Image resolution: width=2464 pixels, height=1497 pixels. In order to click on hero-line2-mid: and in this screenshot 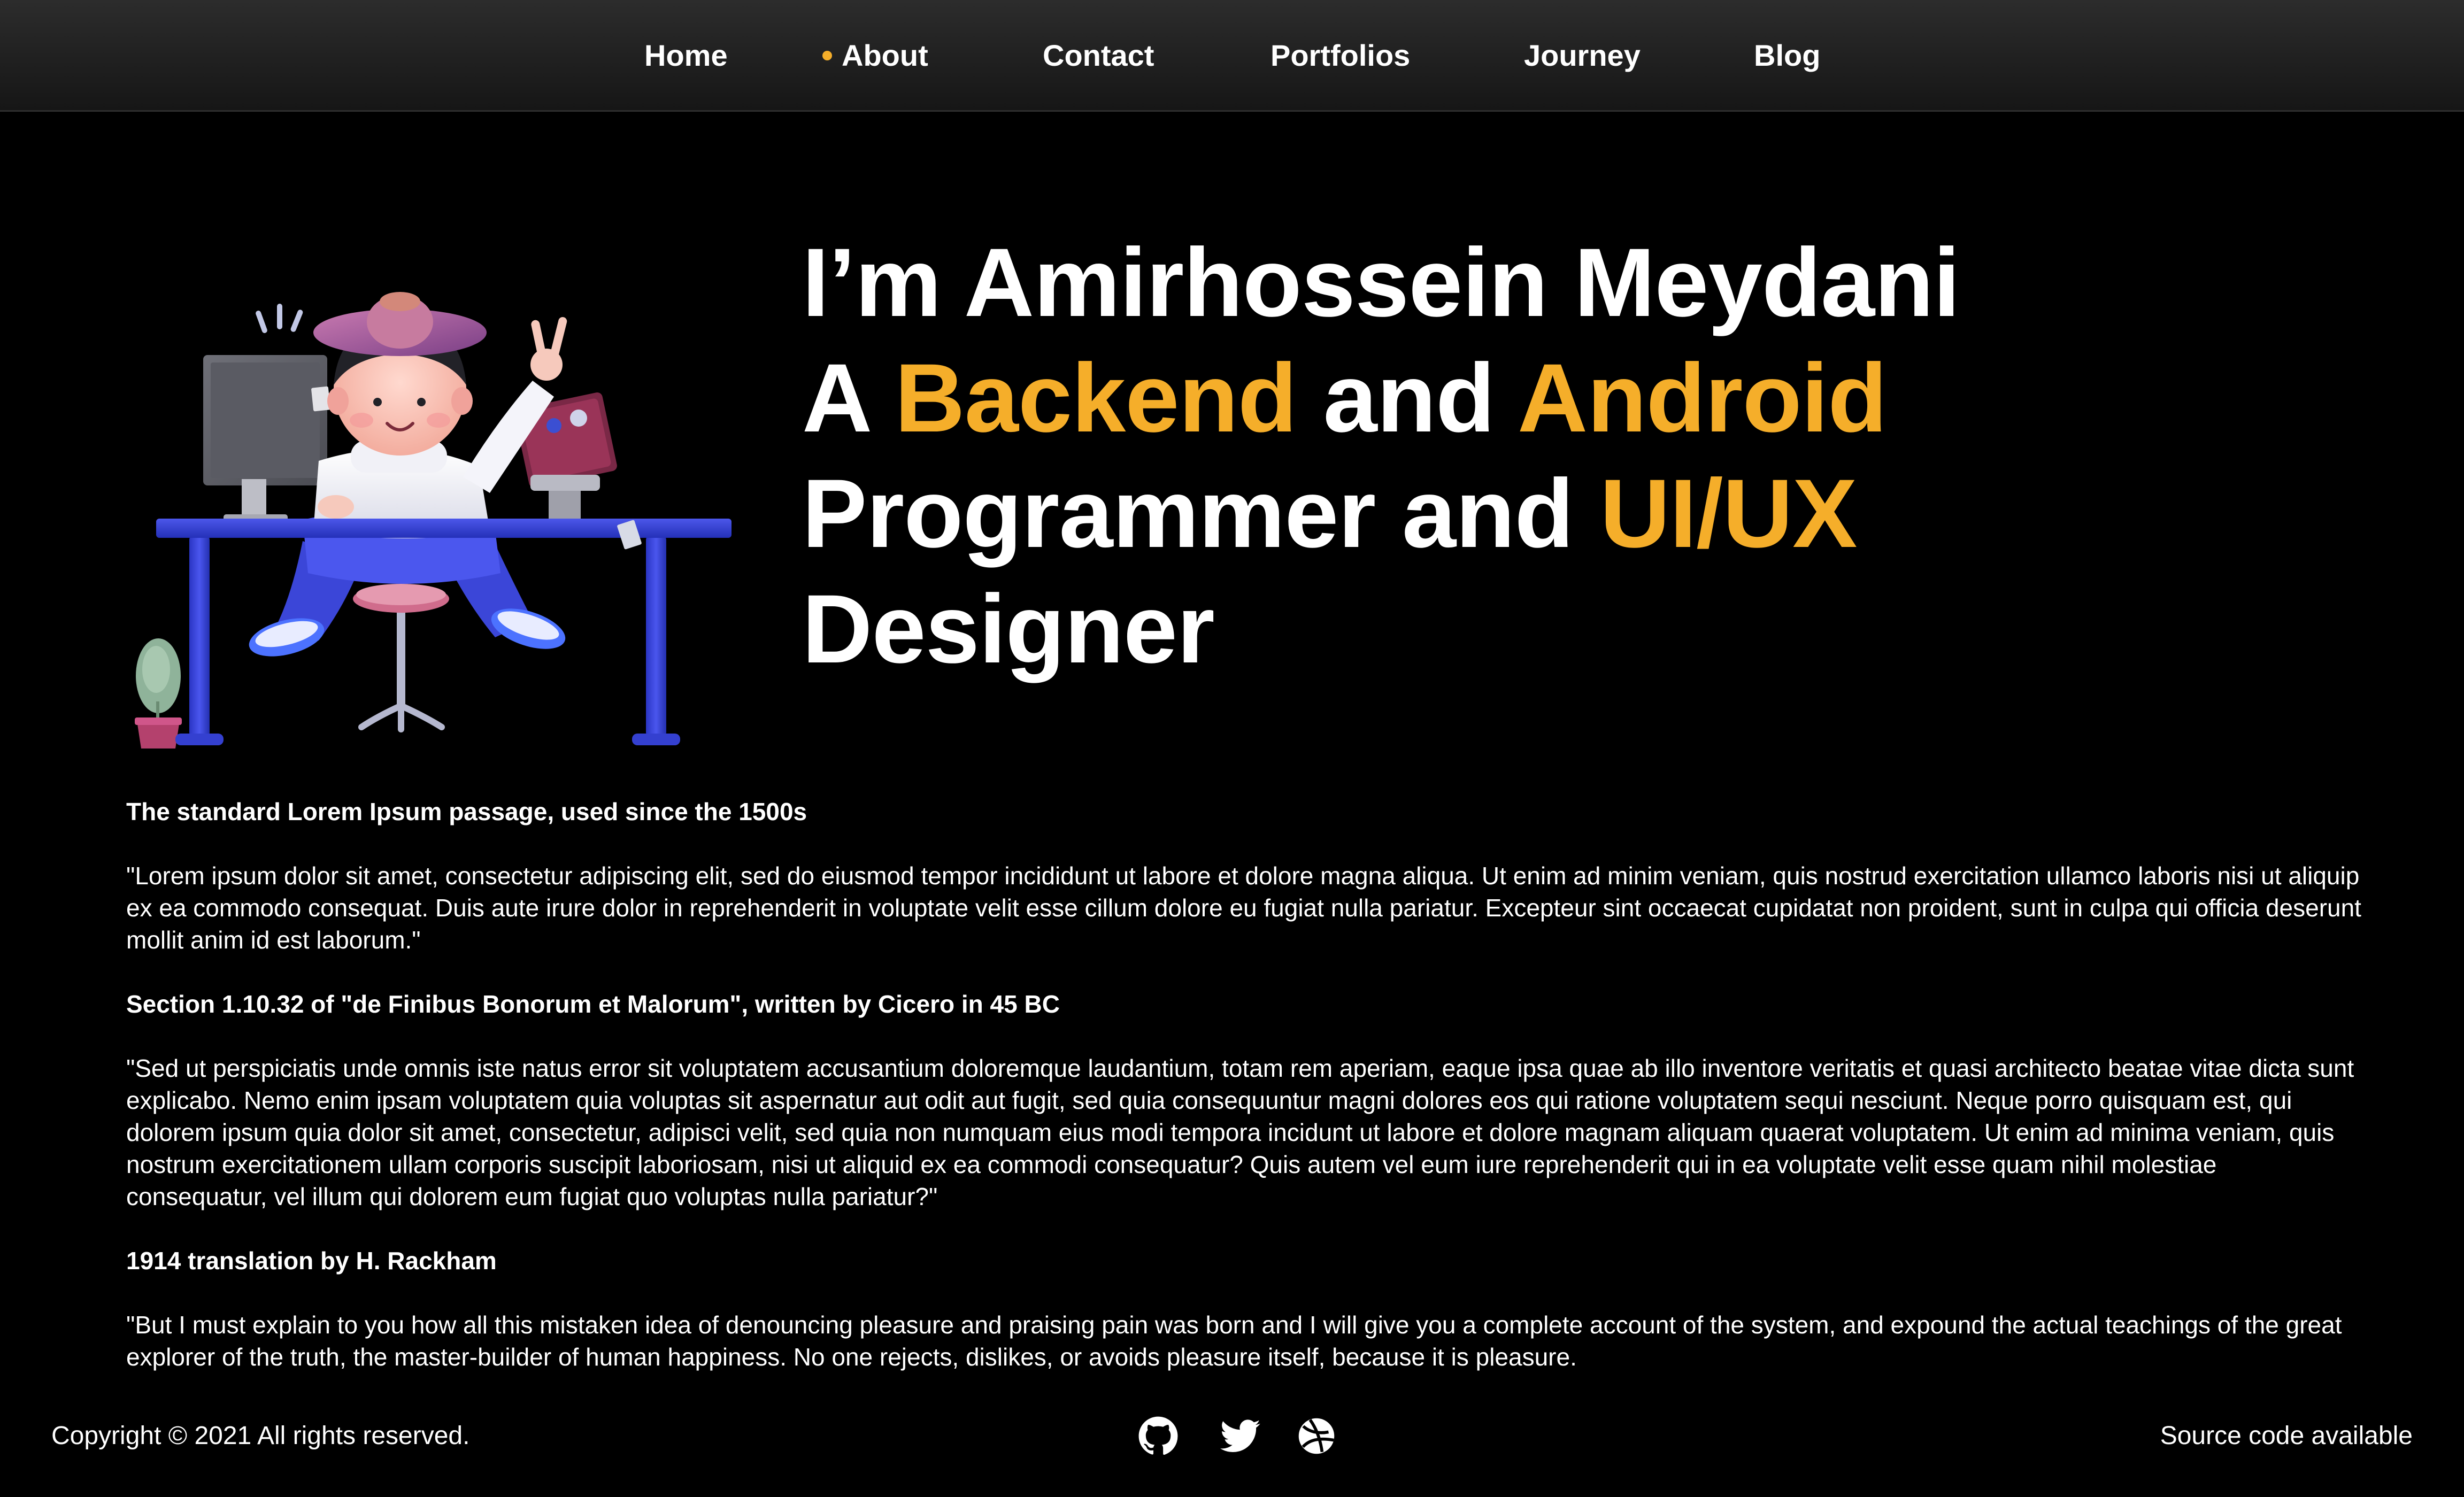, I will do `click(1407, 397)`.